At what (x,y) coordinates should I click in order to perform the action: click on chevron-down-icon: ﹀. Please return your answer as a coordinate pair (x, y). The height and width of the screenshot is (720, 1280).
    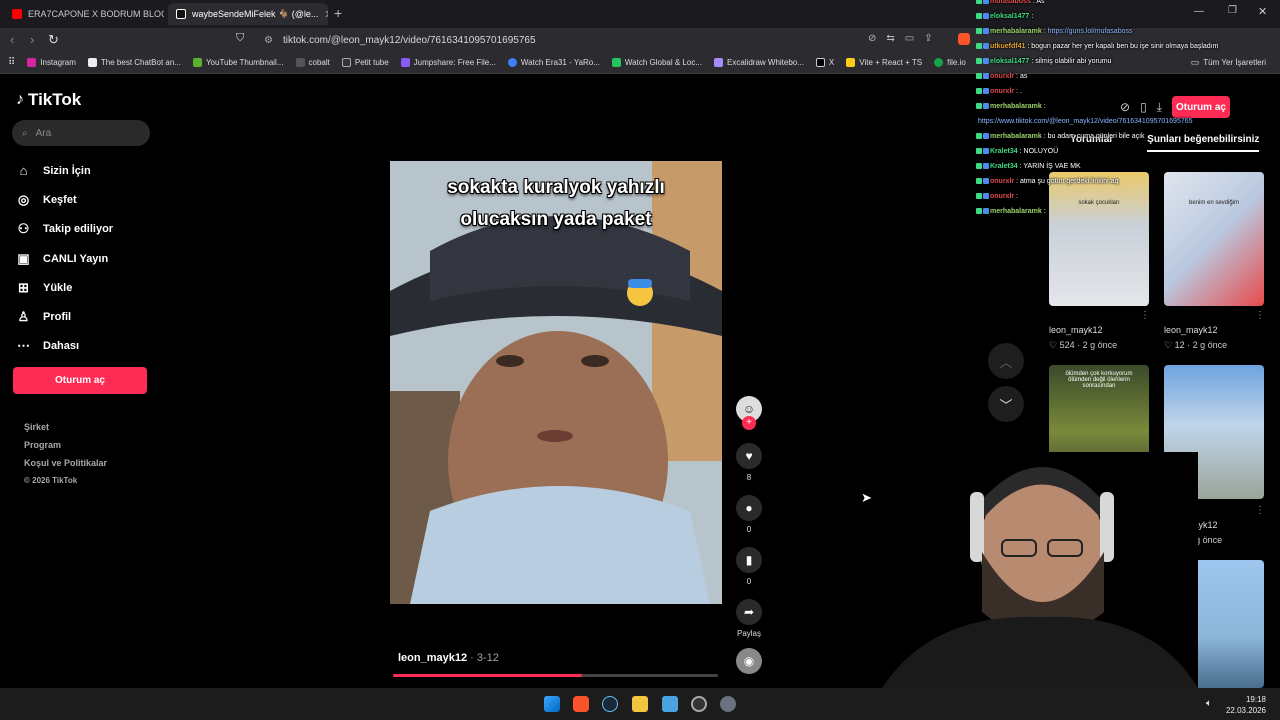
    Looking at the image, I should click on (1006, 405).